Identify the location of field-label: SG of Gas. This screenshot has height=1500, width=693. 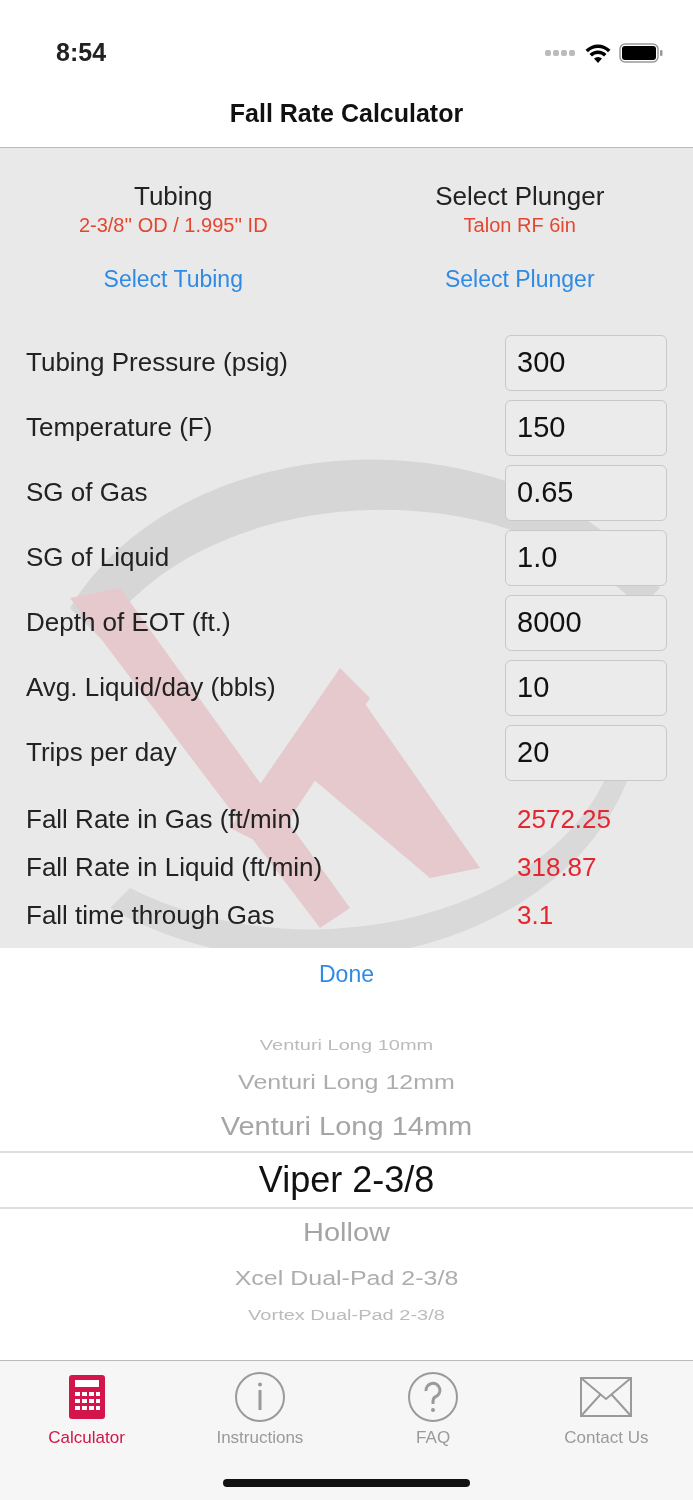
(87, 492).